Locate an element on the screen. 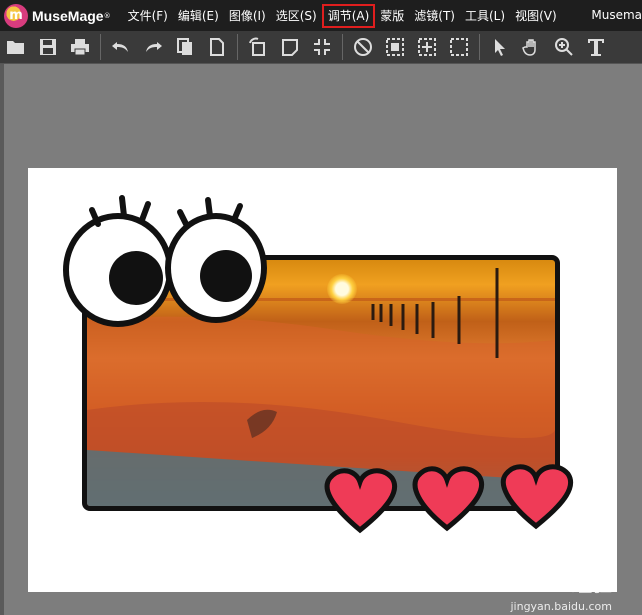 The height and width of the screenshot is (615, 642). baidu-watermark: Baidu 经验 is located at coordinates (556, 584).